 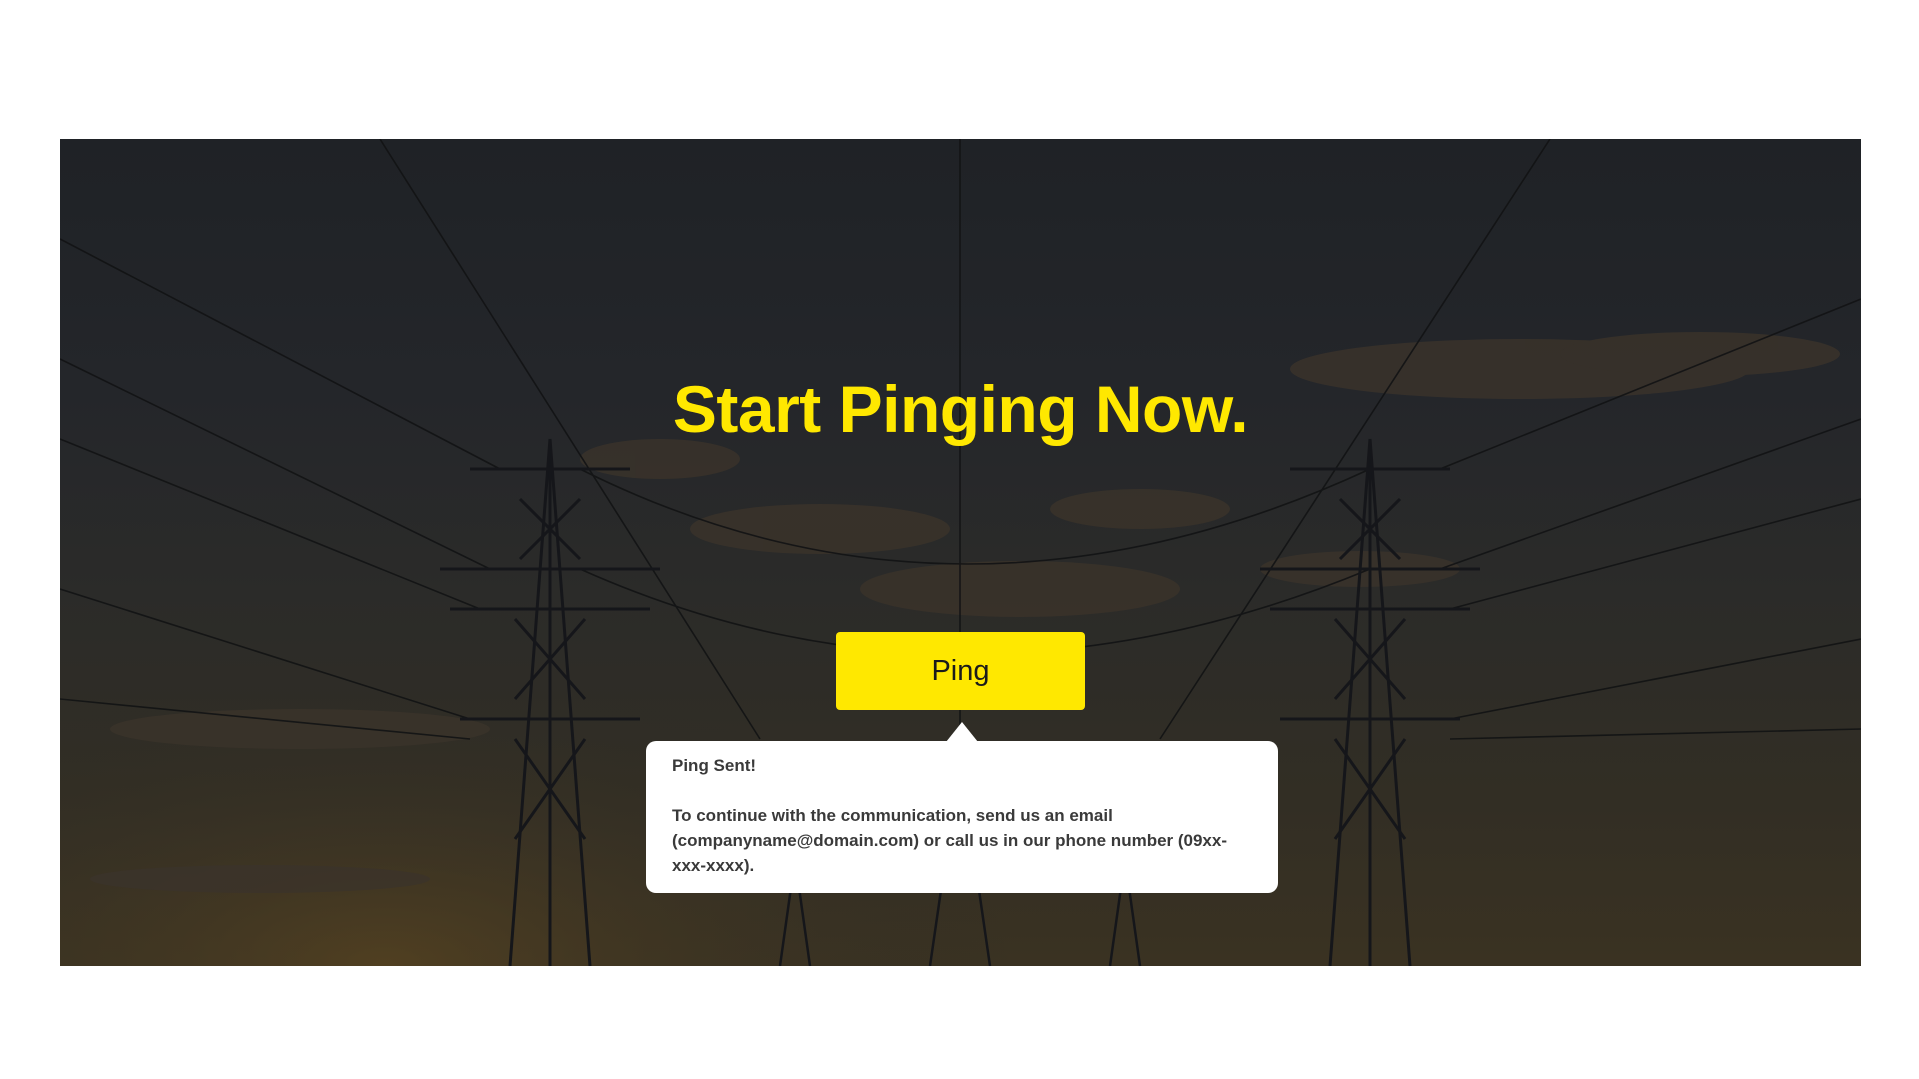 What do you see at coordinates (960, 671) in the screenshot?
I see `ping-button: Ping` at bounding box center [960, 671].